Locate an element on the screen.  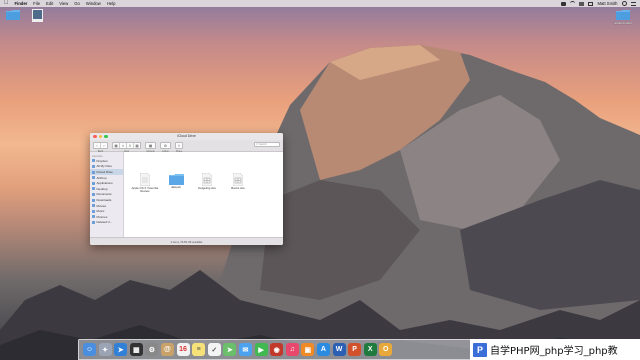
file-item: datsyeb is located at coordinates (176, 181).